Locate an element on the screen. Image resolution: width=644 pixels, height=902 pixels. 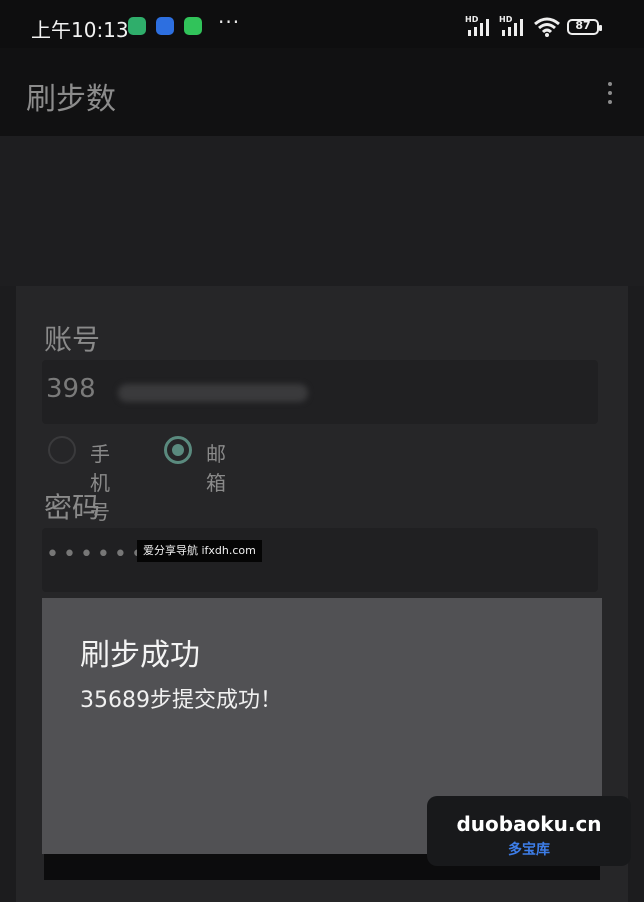
page-title: 刷步数 is located at coordinates (71, 99).